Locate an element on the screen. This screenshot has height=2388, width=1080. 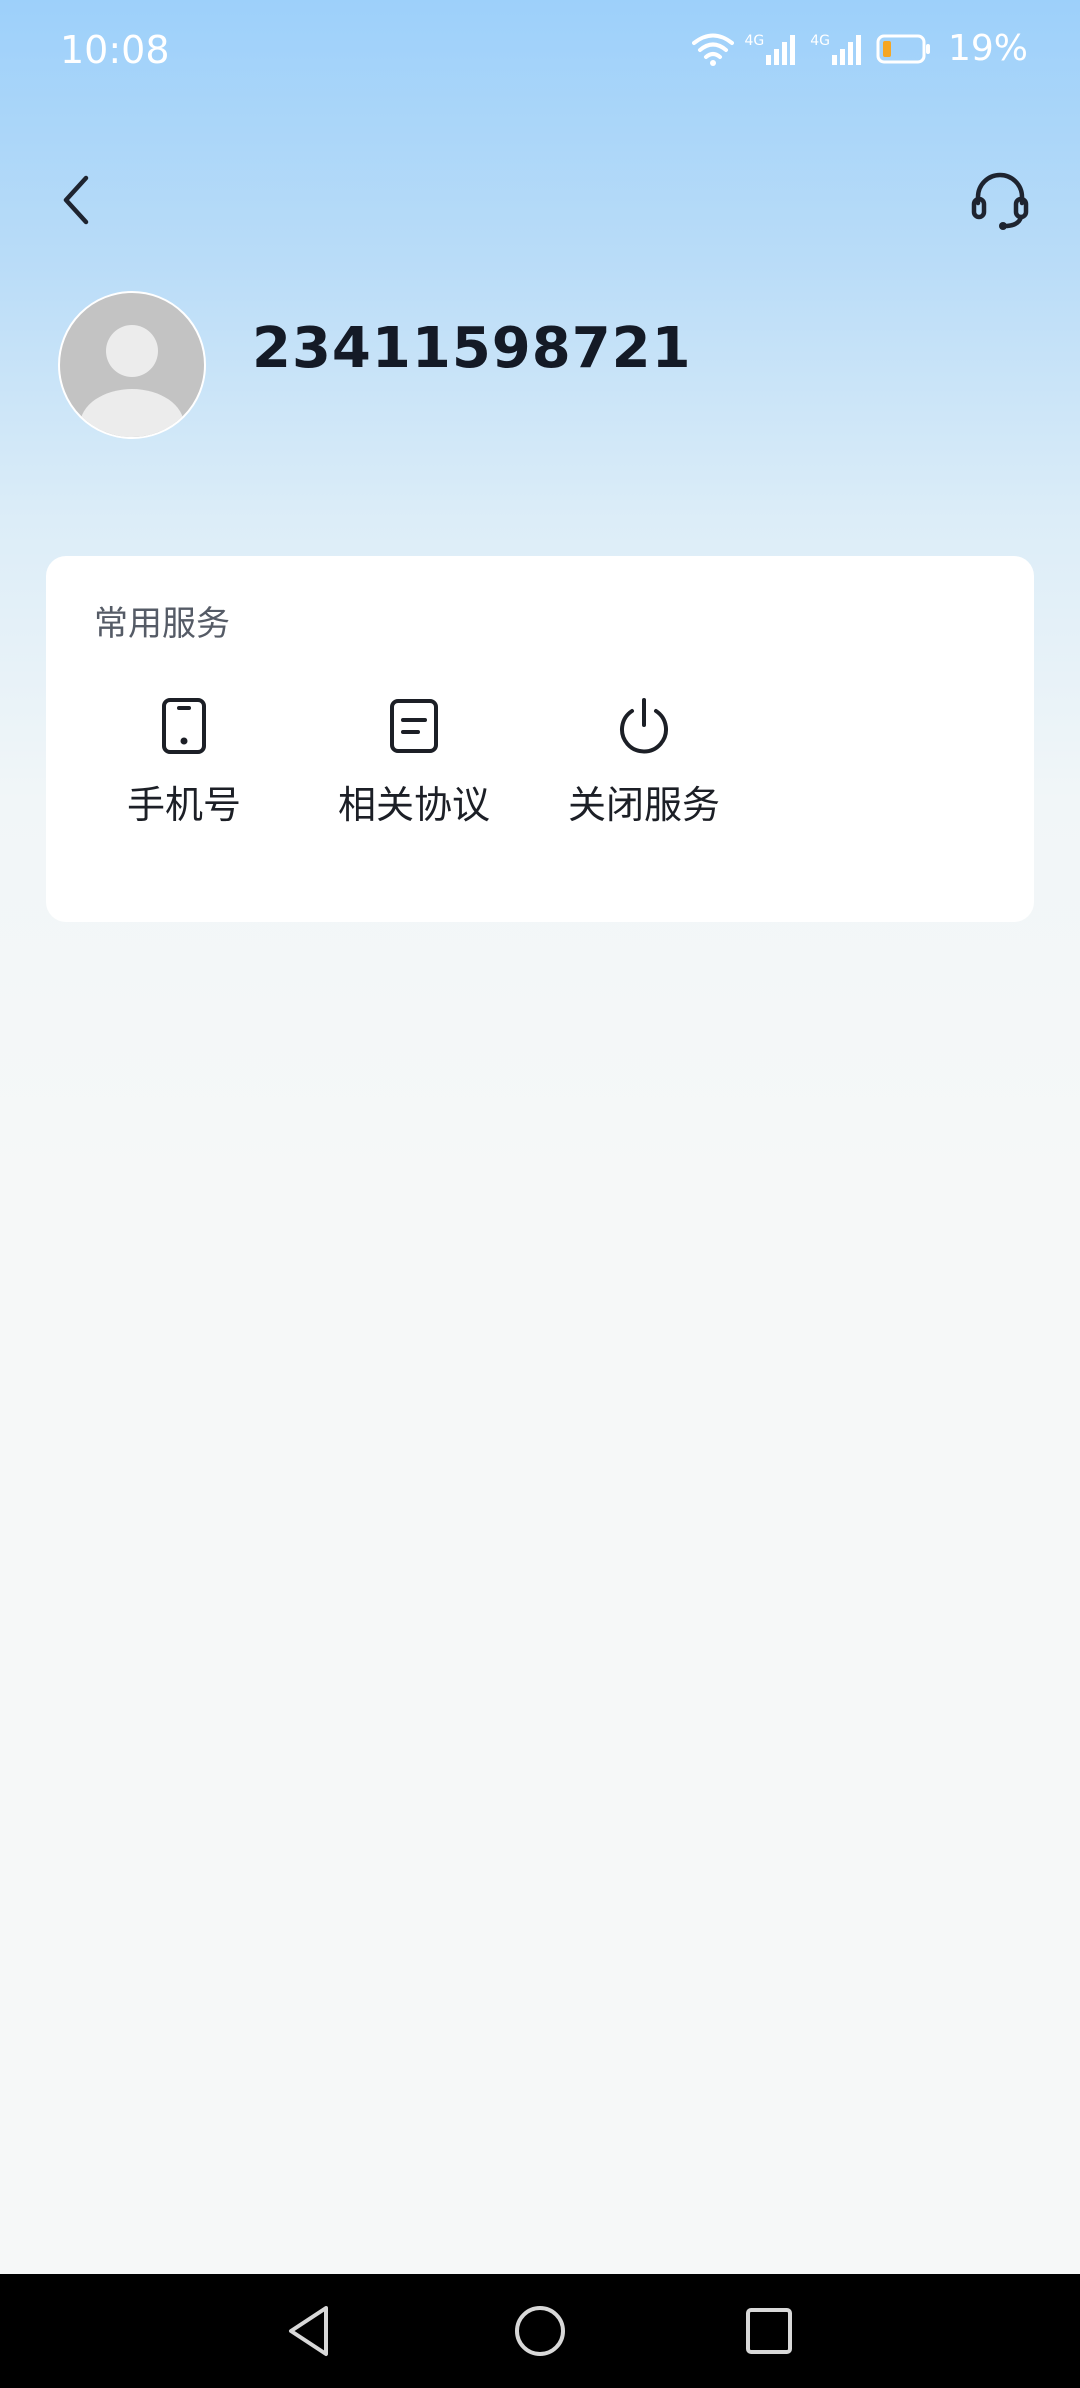
status-bar: 10:08 4G 4G 19% is located at coordinates (540, 55).